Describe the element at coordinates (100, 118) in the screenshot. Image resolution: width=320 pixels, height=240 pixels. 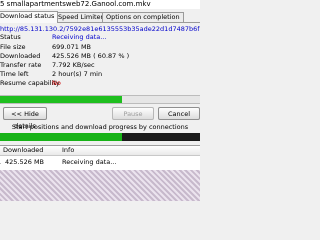
I see `button-row: << Hide details Pause Cancel` at that location.